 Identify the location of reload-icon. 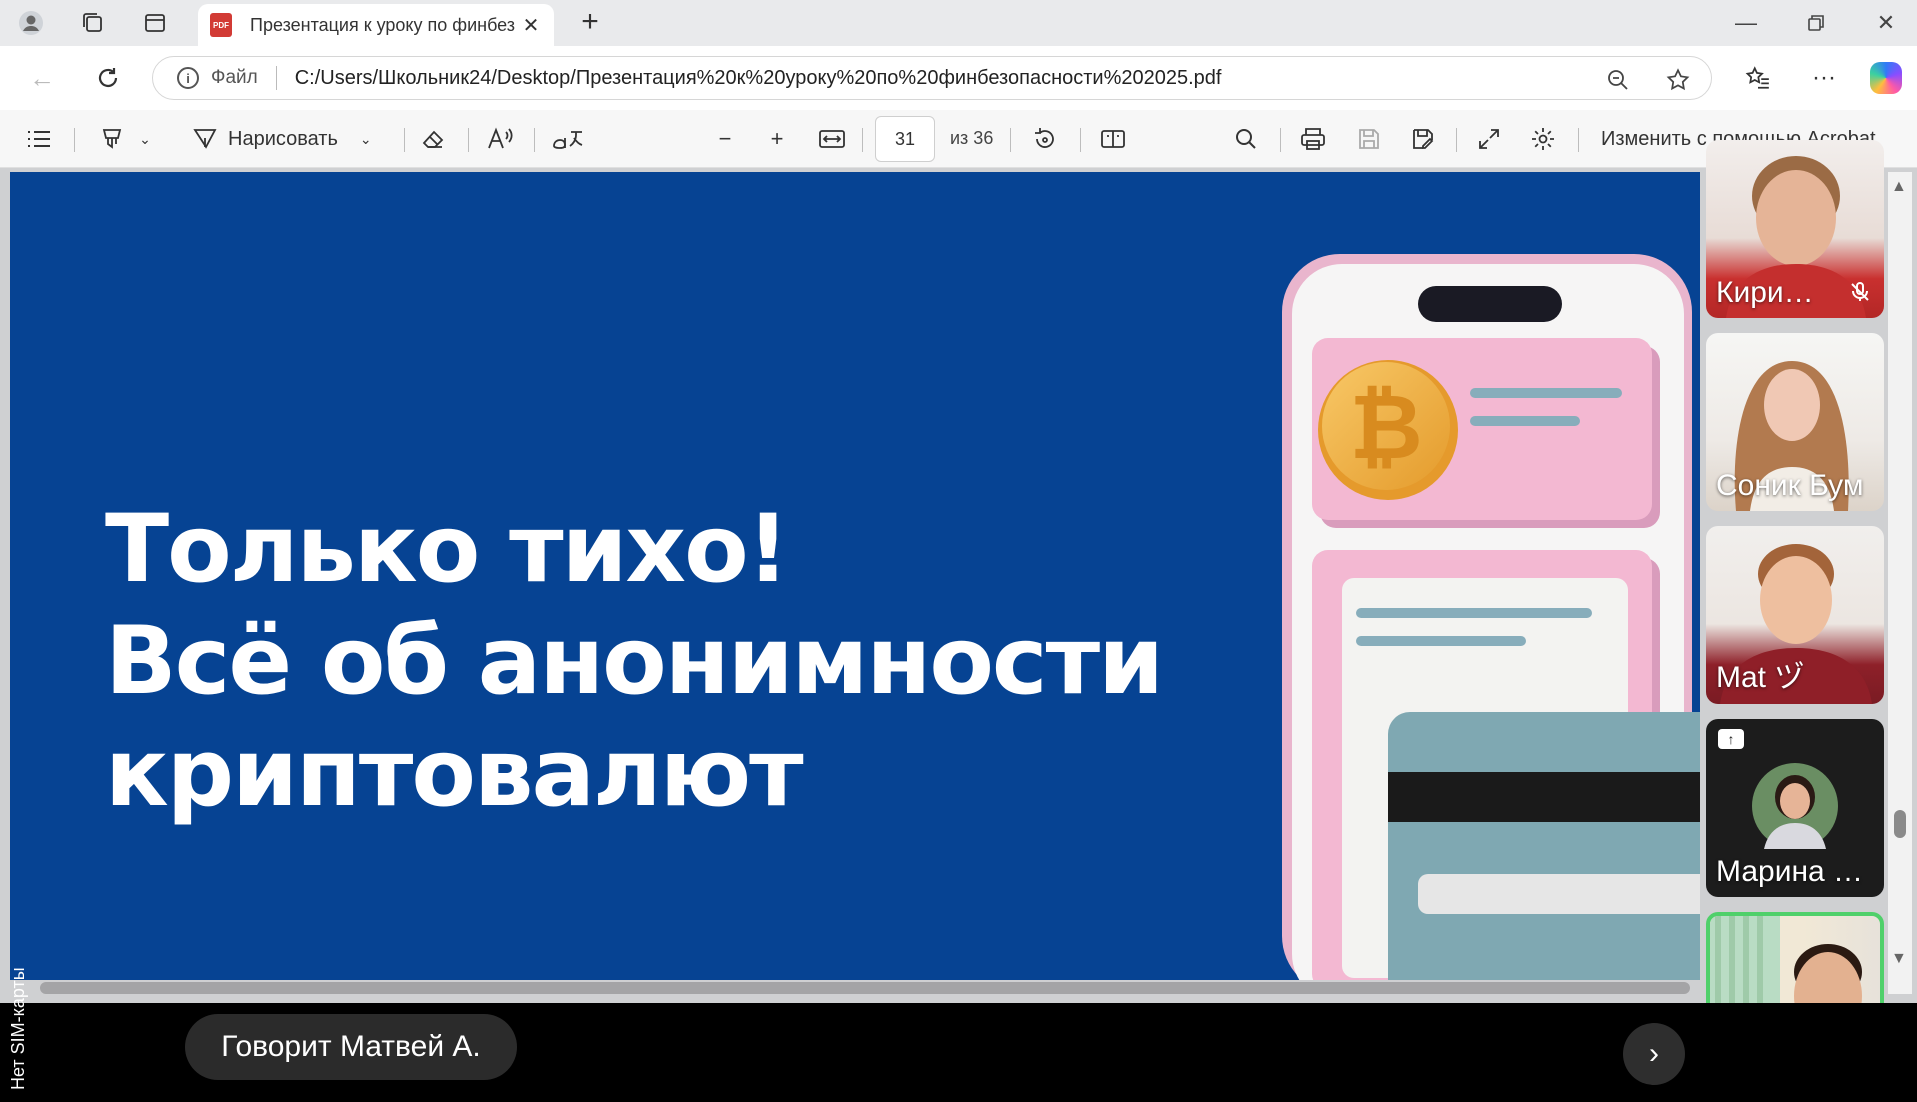
(108, 78).